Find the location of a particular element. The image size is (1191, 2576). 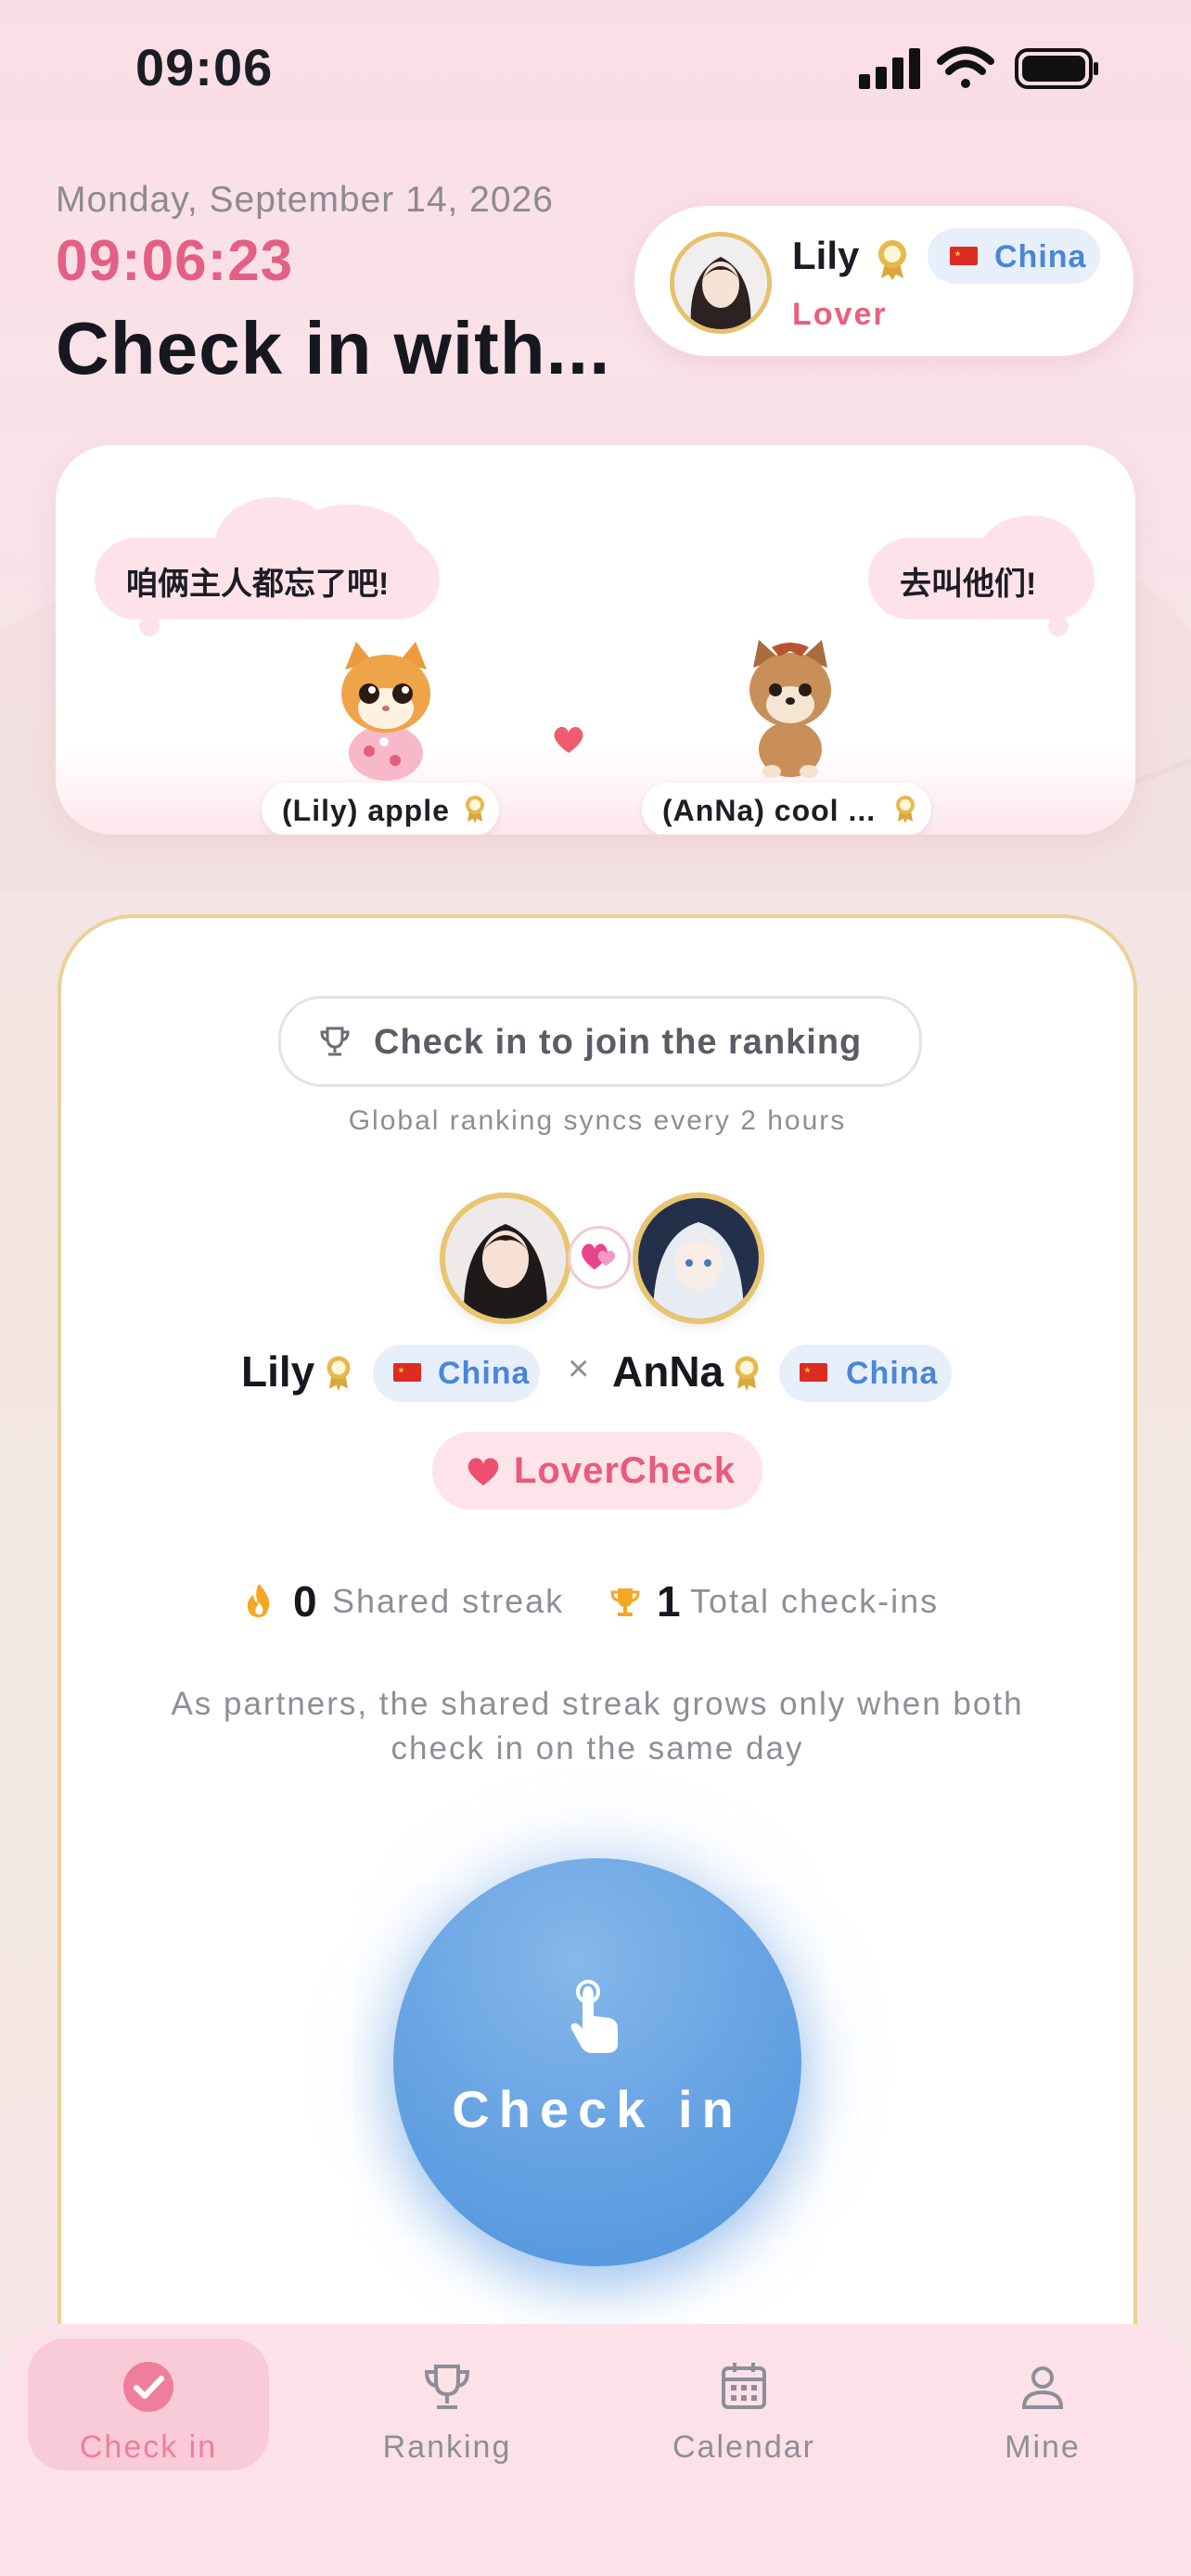

pet-label-left: (Lily) apple is located at coordinates (380, 809).